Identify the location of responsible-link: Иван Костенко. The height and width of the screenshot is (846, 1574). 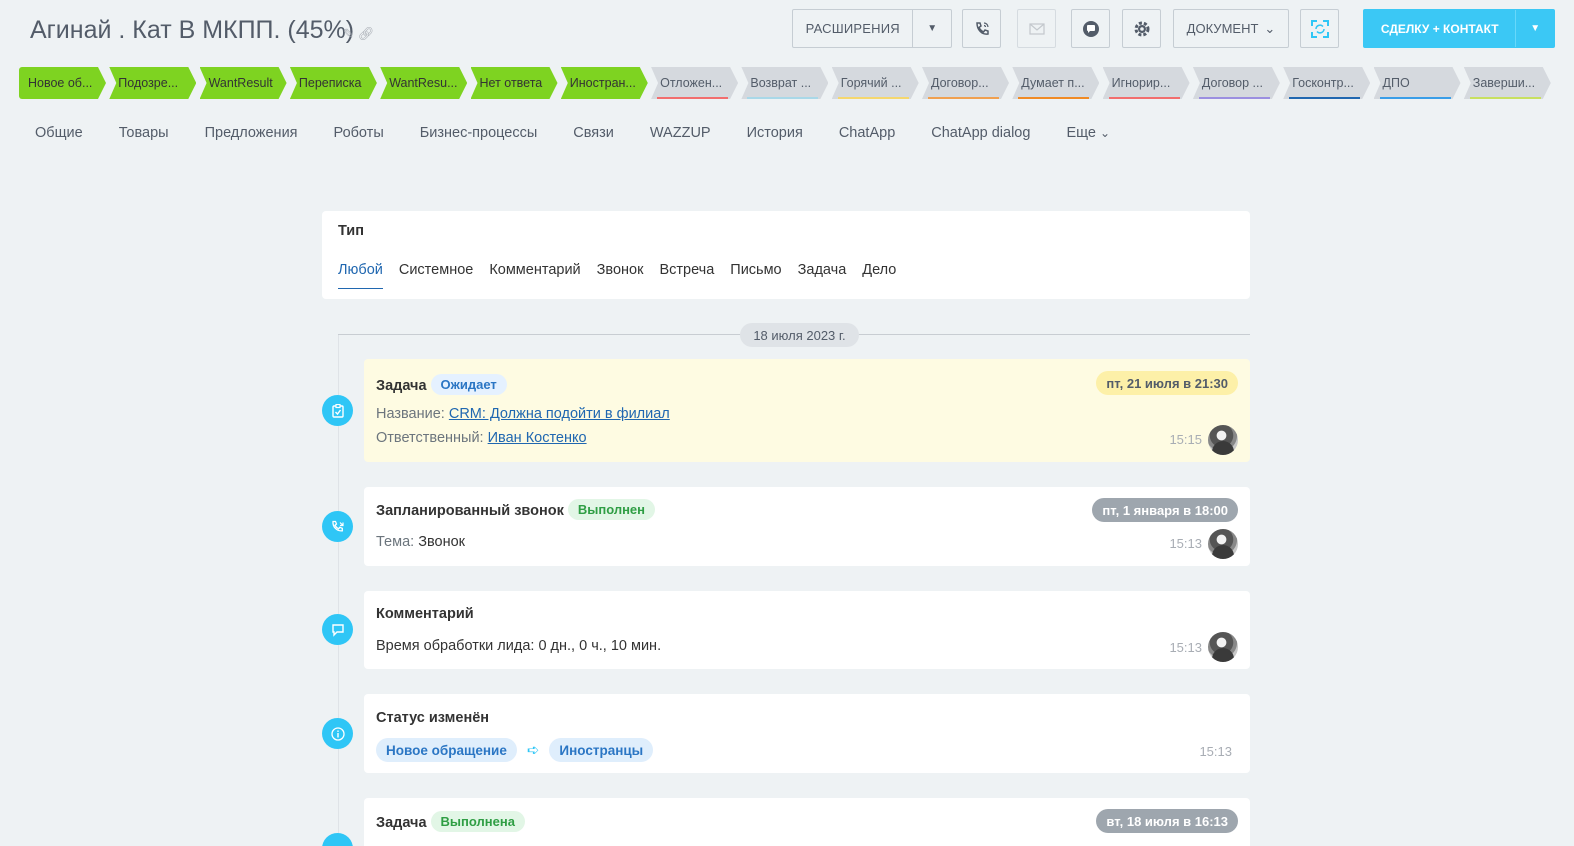
(537, 438).